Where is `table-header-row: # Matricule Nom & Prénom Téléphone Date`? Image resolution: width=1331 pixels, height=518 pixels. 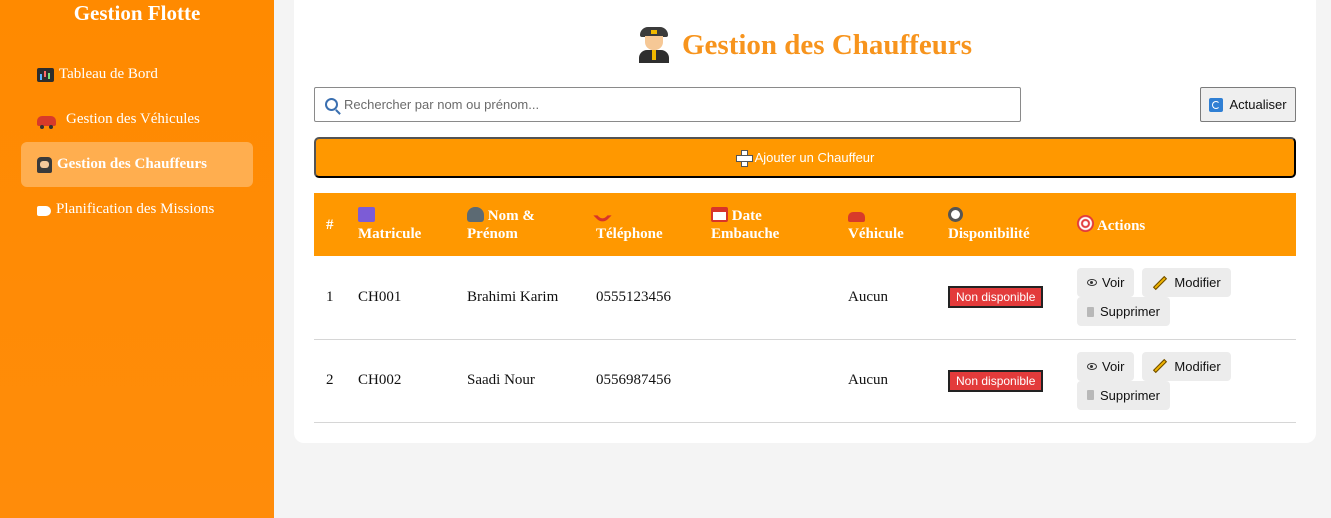
table-header-row: # Matricule Nom & Prénom Téléphone Date is located at coordinates (805, 224).